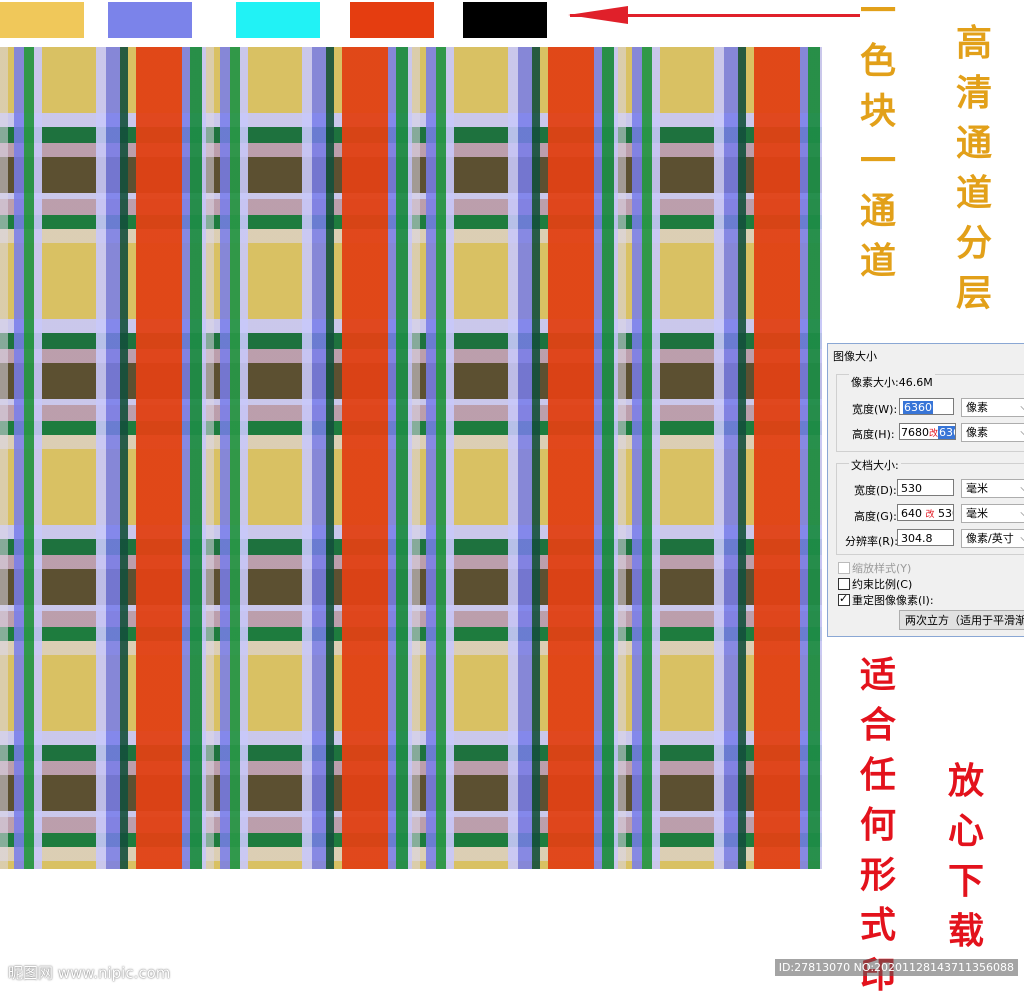 The image size is (1024, 1000). I want to click on annotation-download-confidently: 放心下载, so click(965, 856).